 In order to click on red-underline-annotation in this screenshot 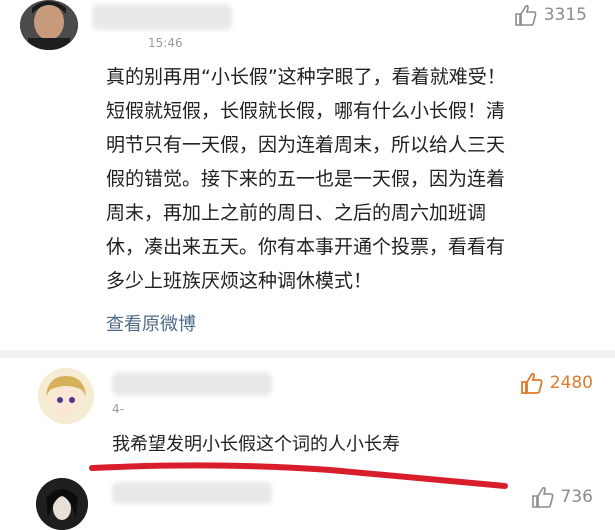, I will do `click(298, 475)`.